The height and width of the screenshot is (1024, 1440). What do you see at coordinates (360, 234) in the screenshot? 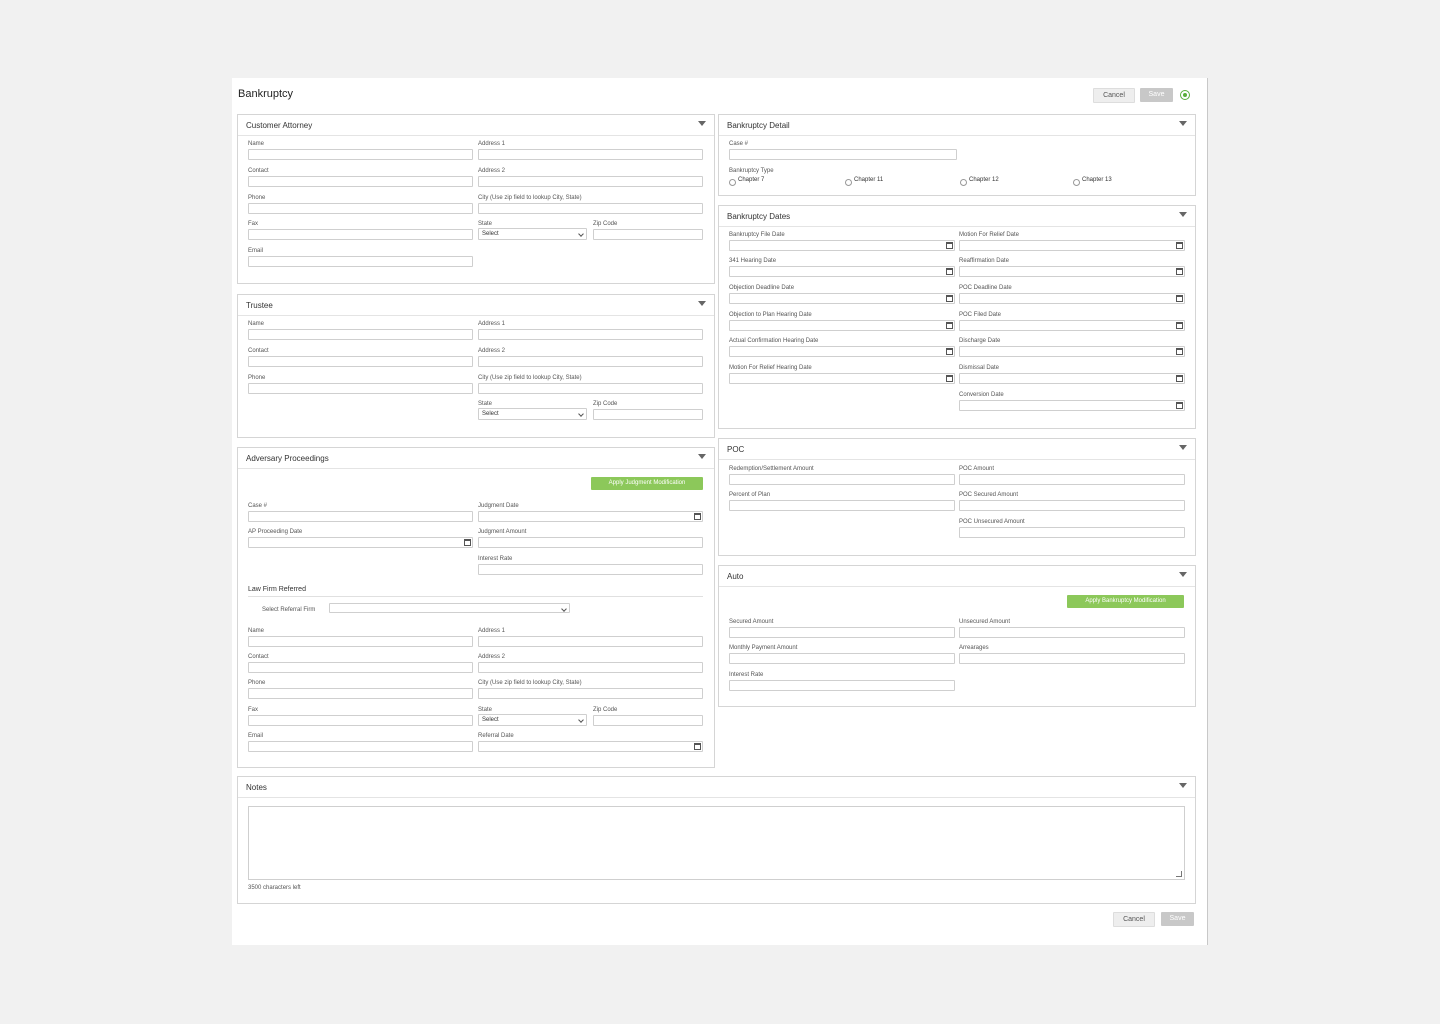
I see `attorney-fax-input` at bounding box center [360, 234].